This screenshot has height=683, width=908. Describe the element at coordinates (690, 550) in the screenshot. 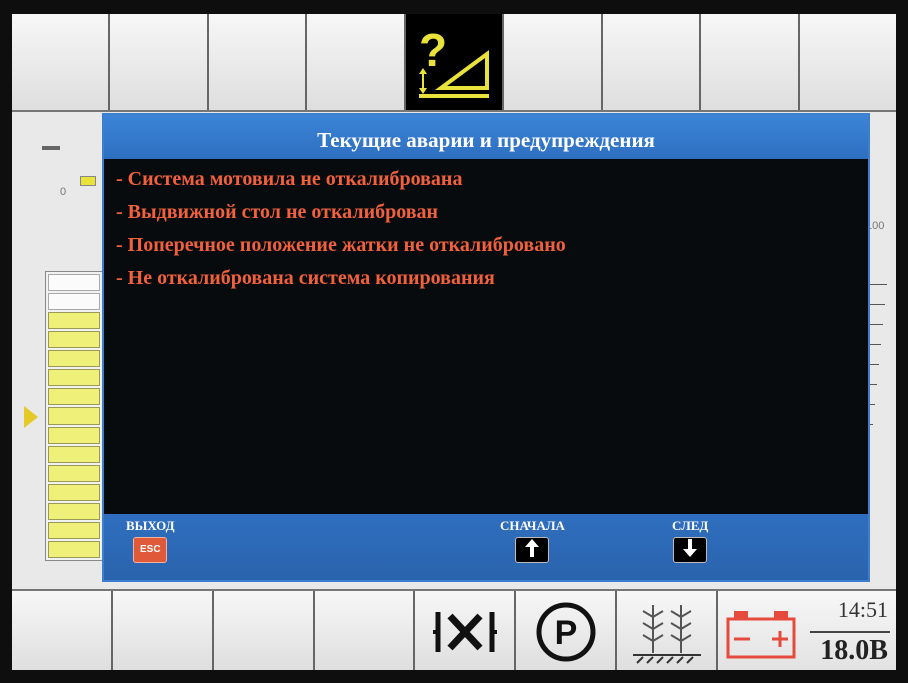

I see `arrow-down-icon` at that location.